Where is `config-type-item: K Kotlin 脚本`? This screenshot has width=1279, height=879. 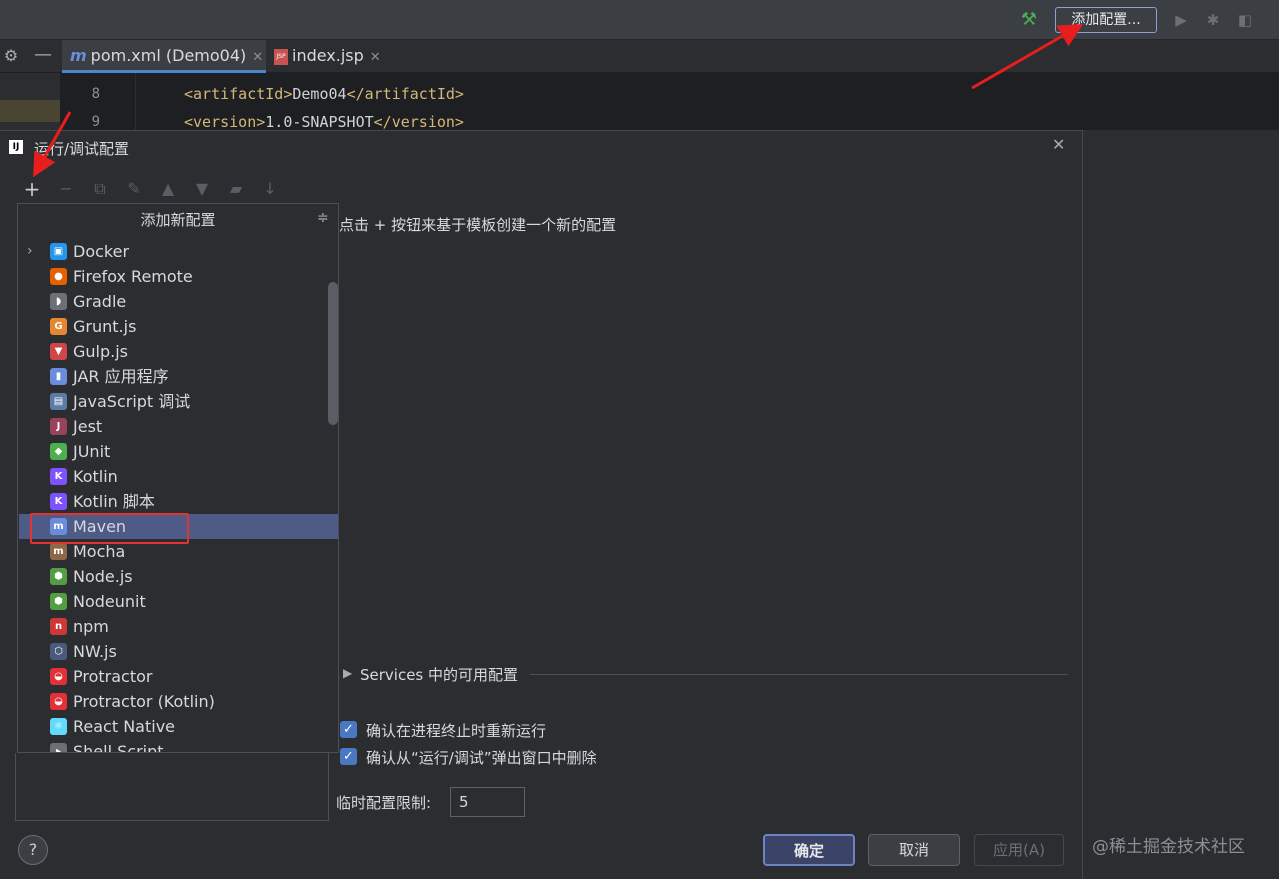
config-type-item: K Kotlin 脚本 is located at coordinates (178, 501).